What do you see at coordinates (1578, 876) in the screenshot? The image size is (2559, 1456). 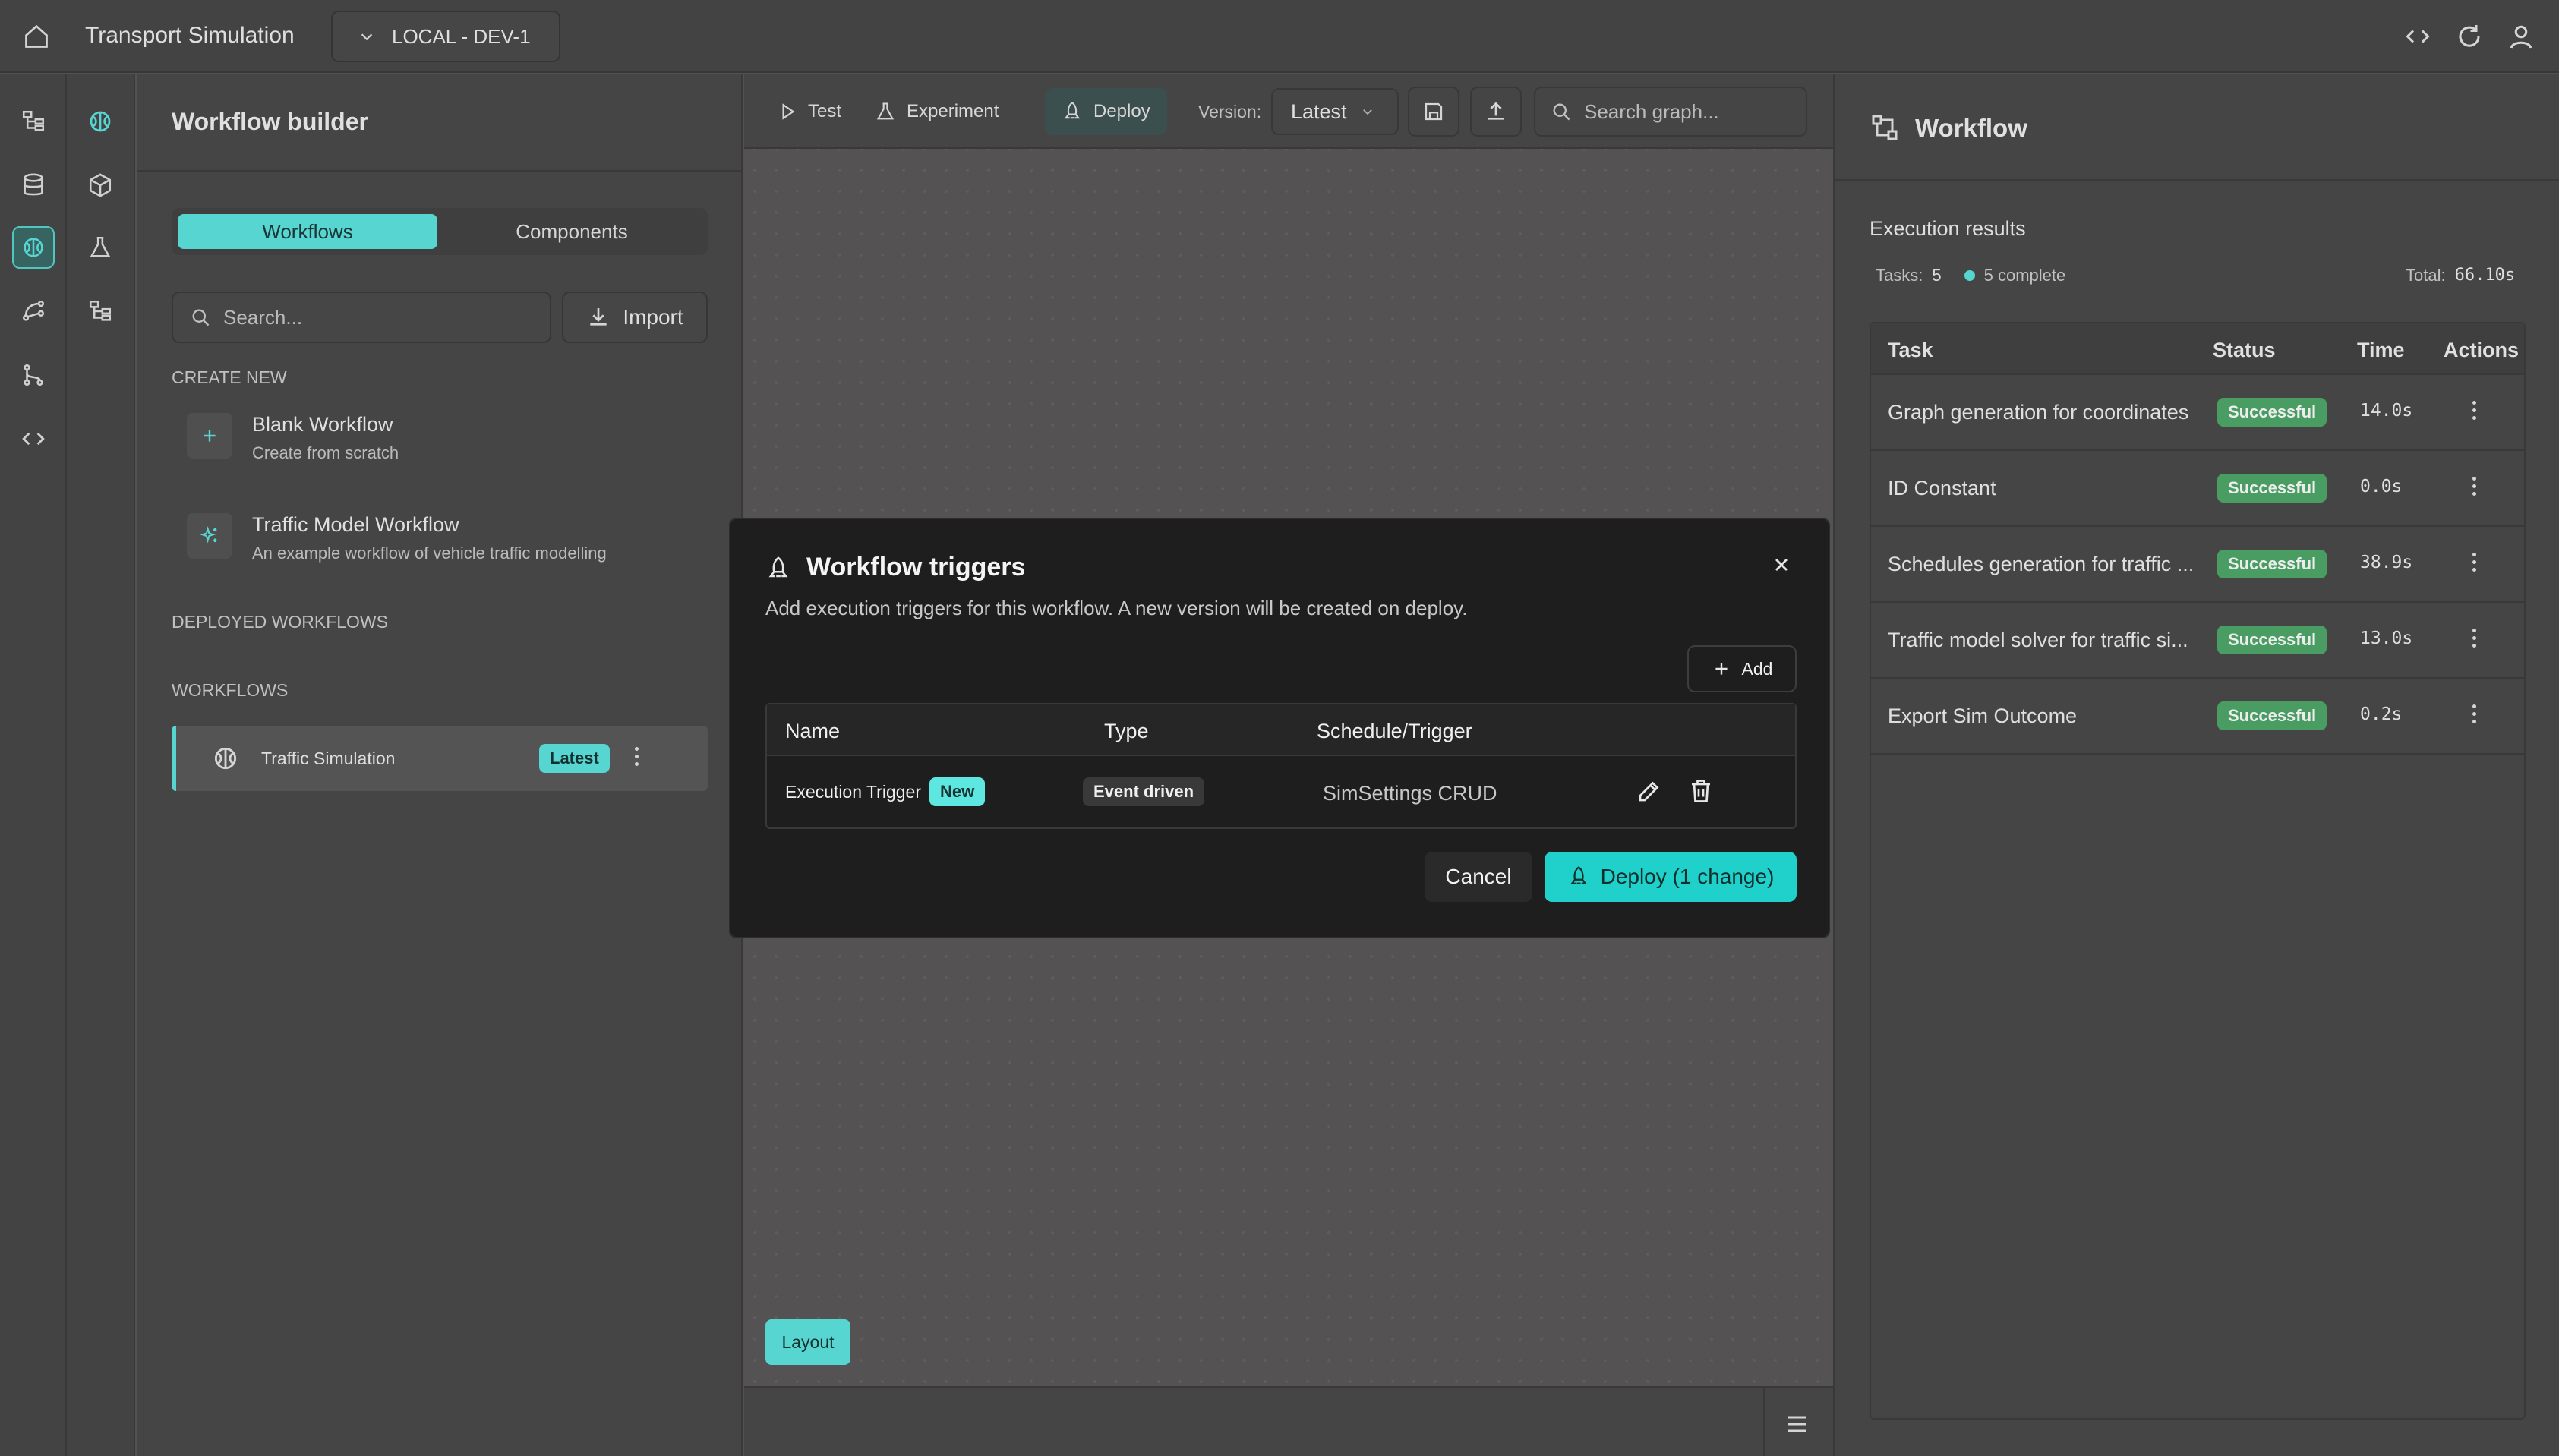 I see `rocket-icon` at bounding box center [1578, 876].